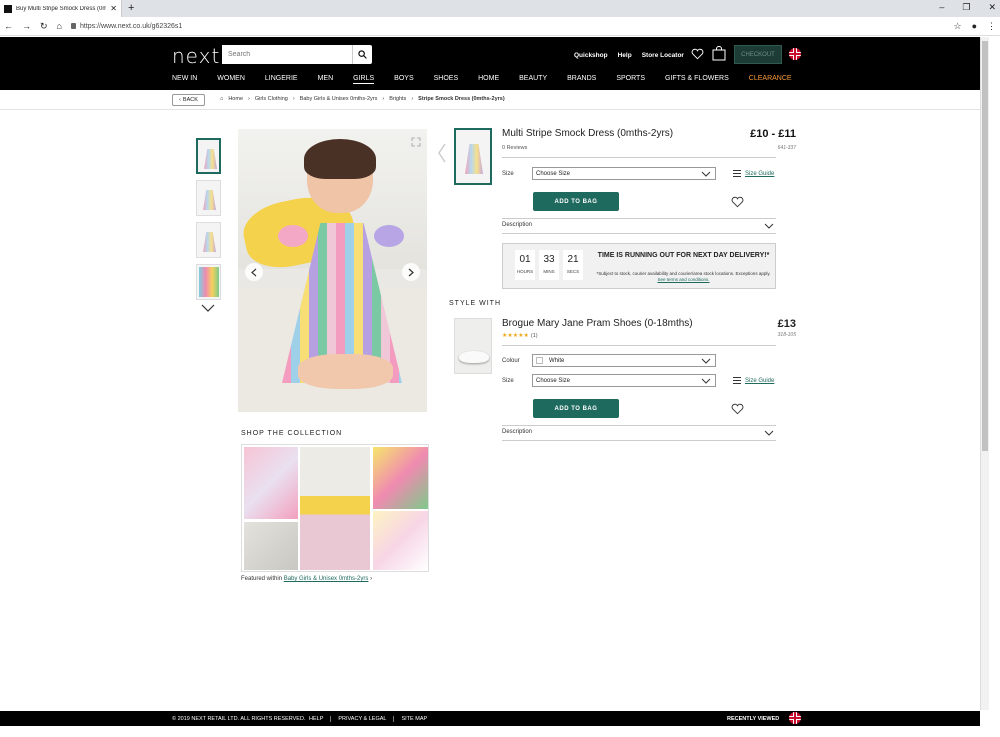  I want to click on description-toggle-2: Description, so click(639, 435).